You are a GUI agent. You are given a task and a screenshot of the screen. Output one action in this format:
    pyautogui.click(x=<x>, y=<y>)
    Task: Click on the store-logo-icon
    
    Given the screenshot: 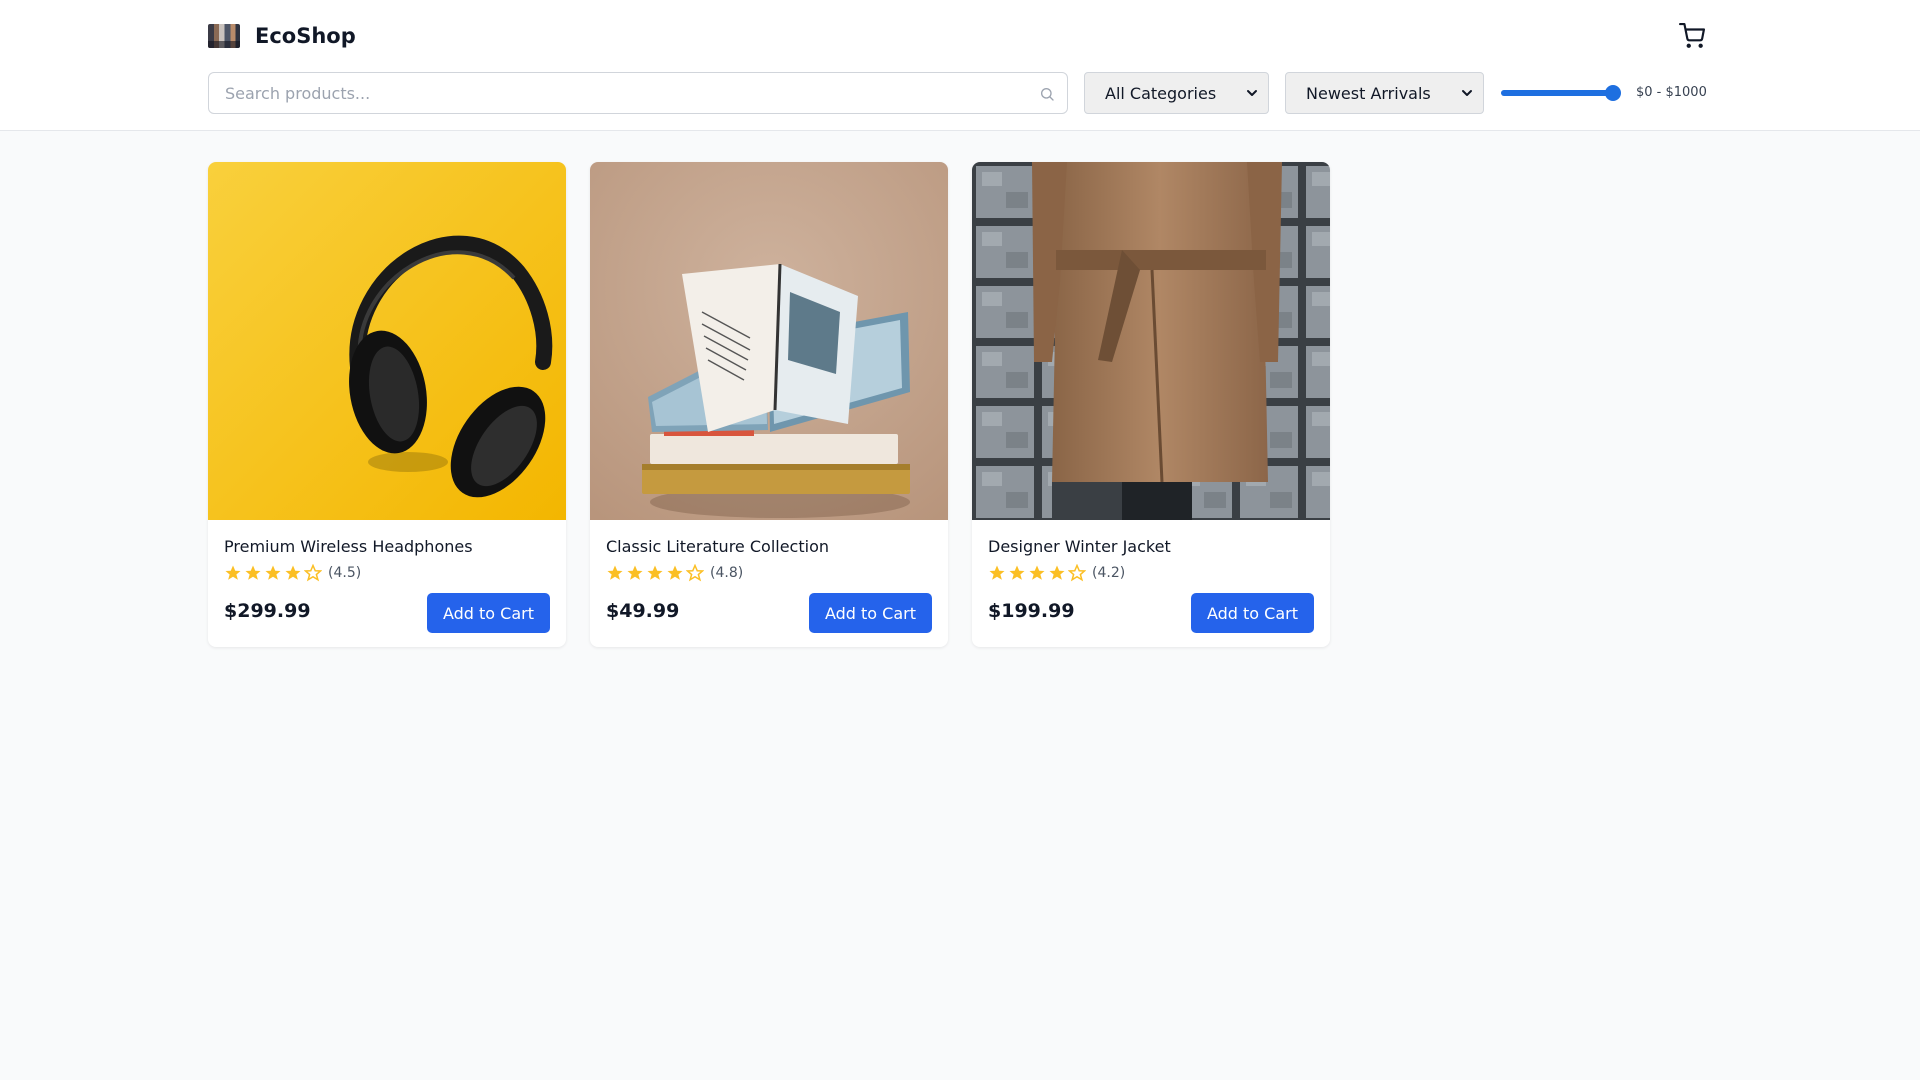 What is the action you would take?
    pyautogui.click(x=224, y=36)
    